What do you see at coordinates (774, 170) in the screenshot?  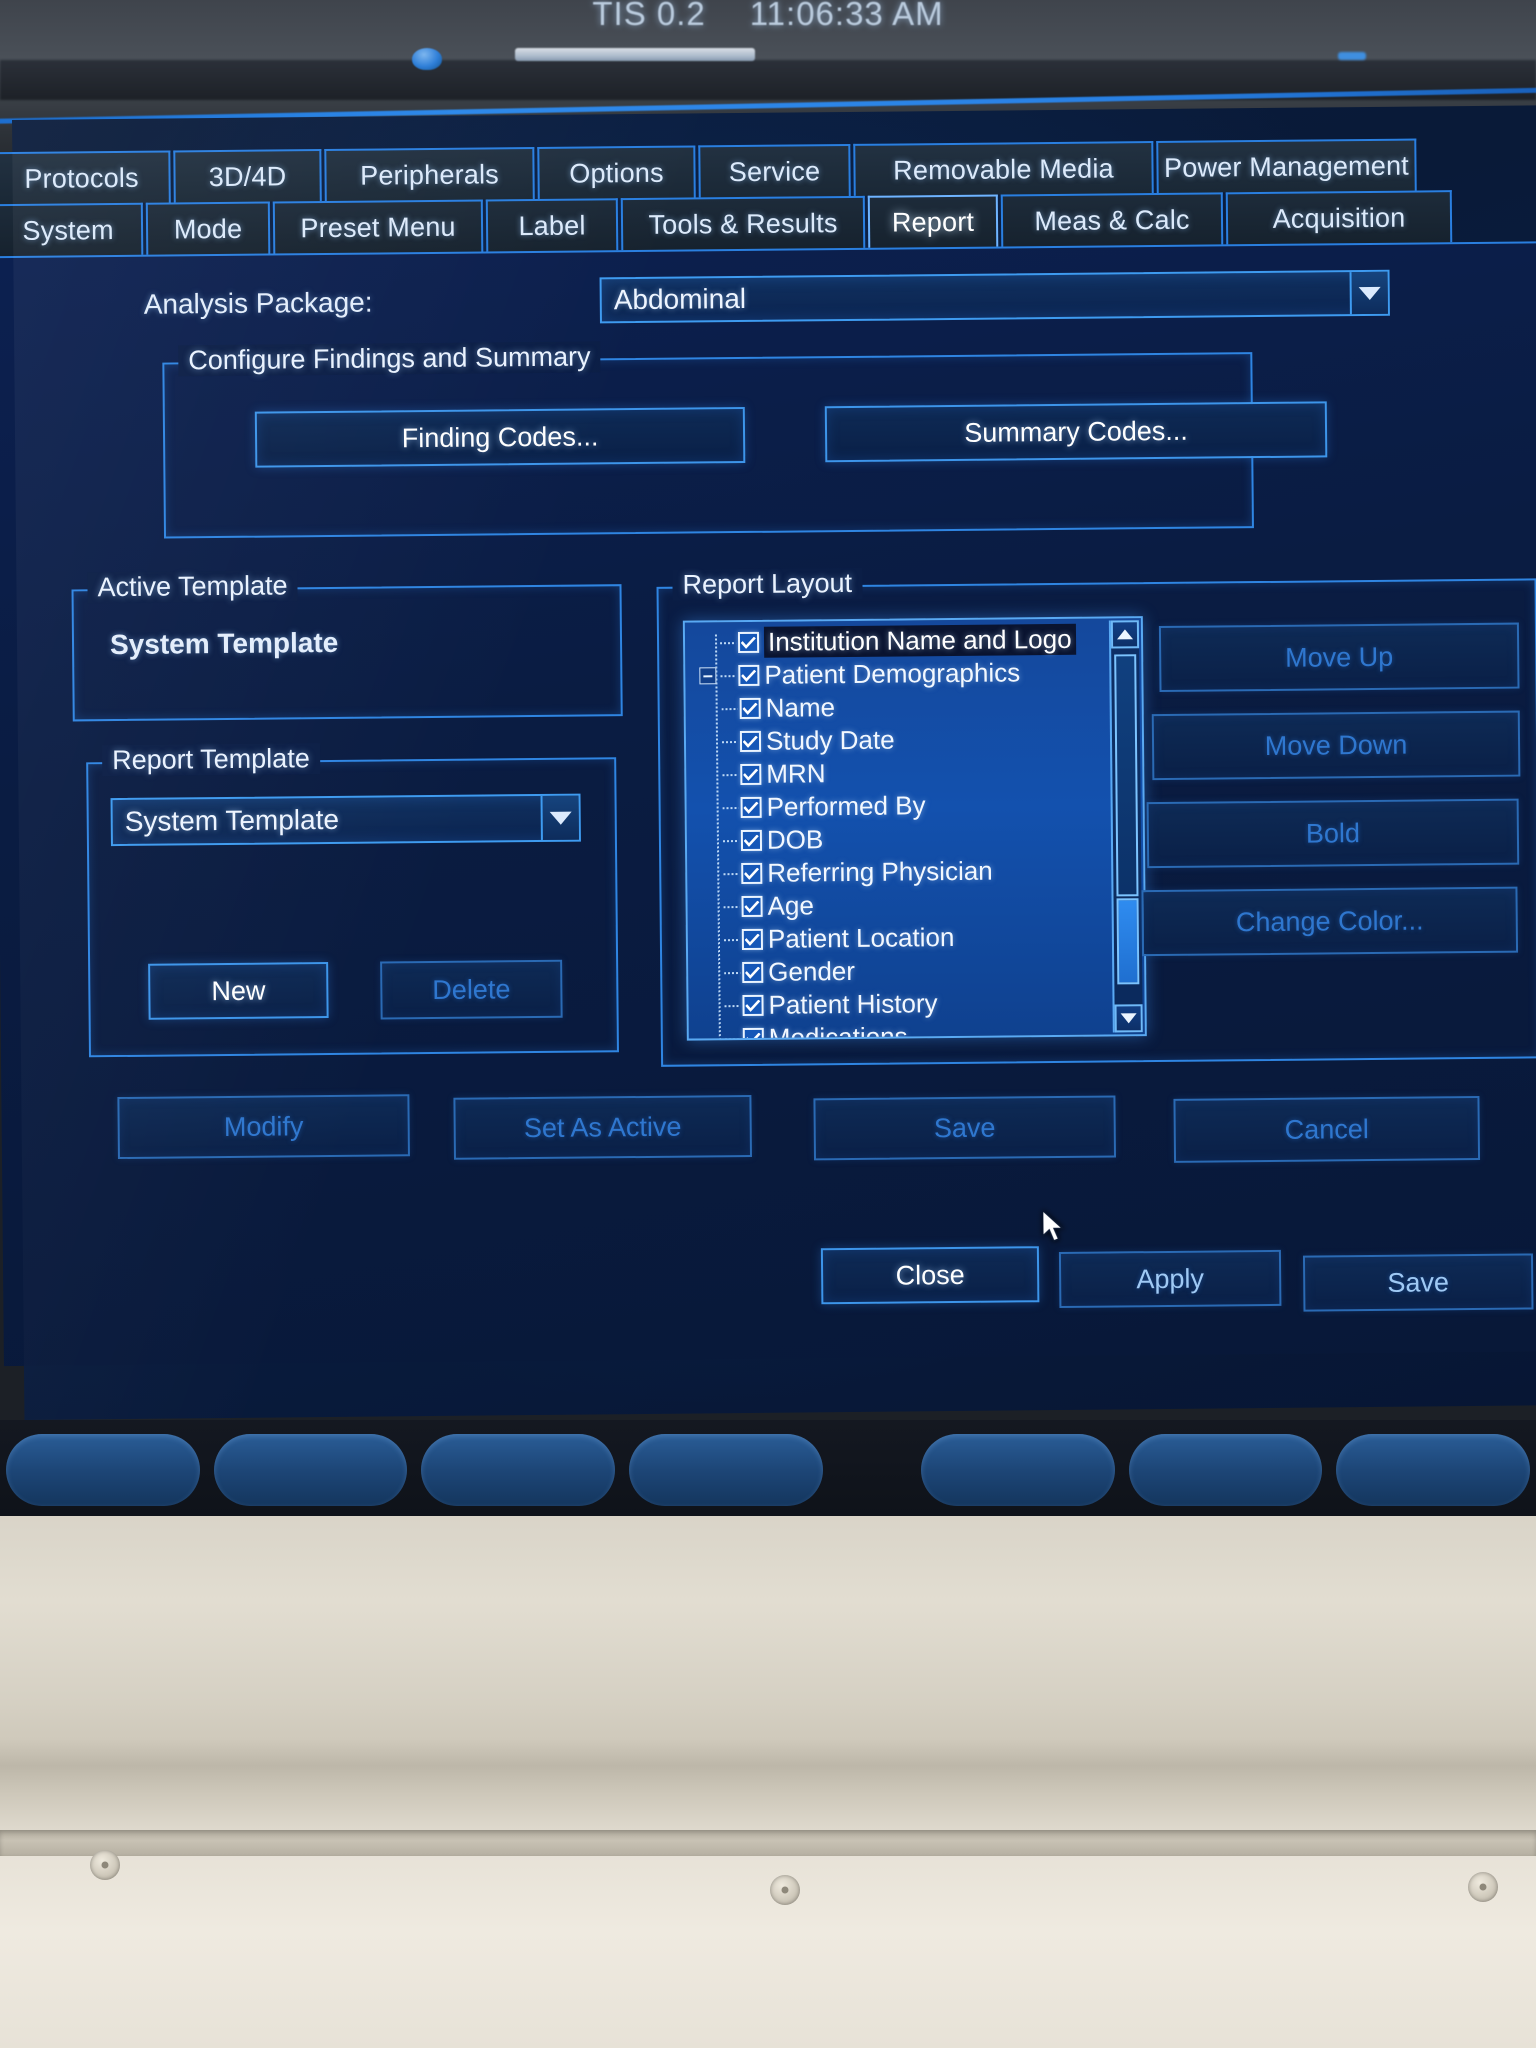 I see `tab-service: Service` at bounding box center [774, 170].